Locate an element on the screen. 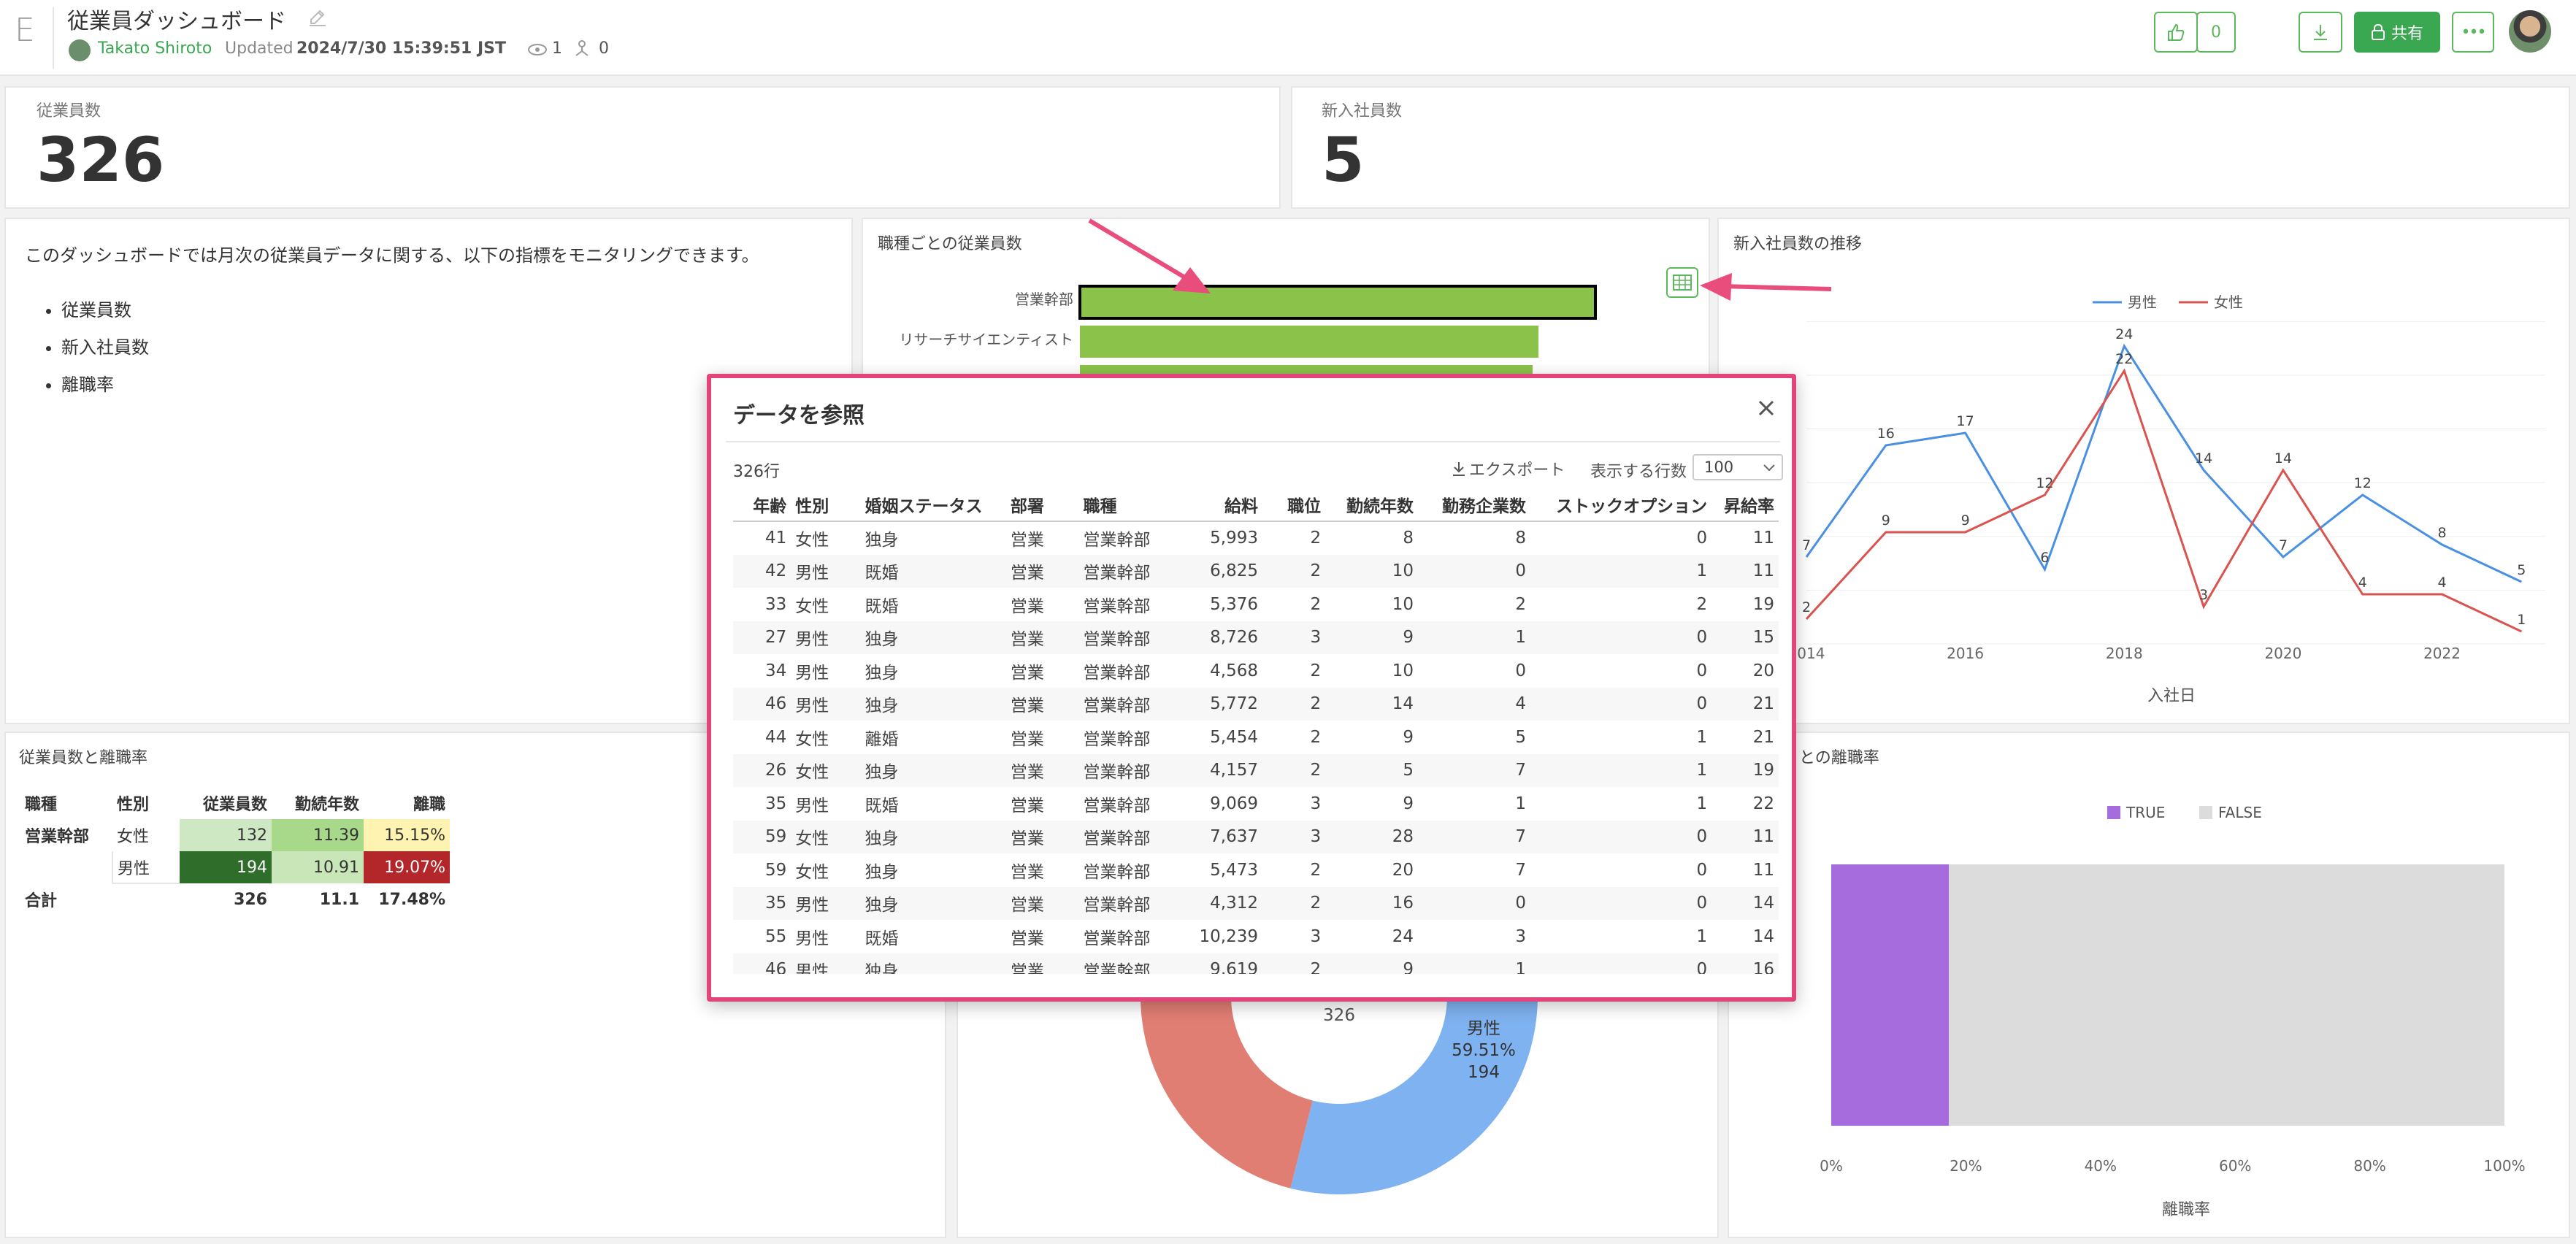  table-row: 35 男性 独身 営業 営業幹部 4,312 2 16 0 0 14 is located at coordinates (1256, 903).